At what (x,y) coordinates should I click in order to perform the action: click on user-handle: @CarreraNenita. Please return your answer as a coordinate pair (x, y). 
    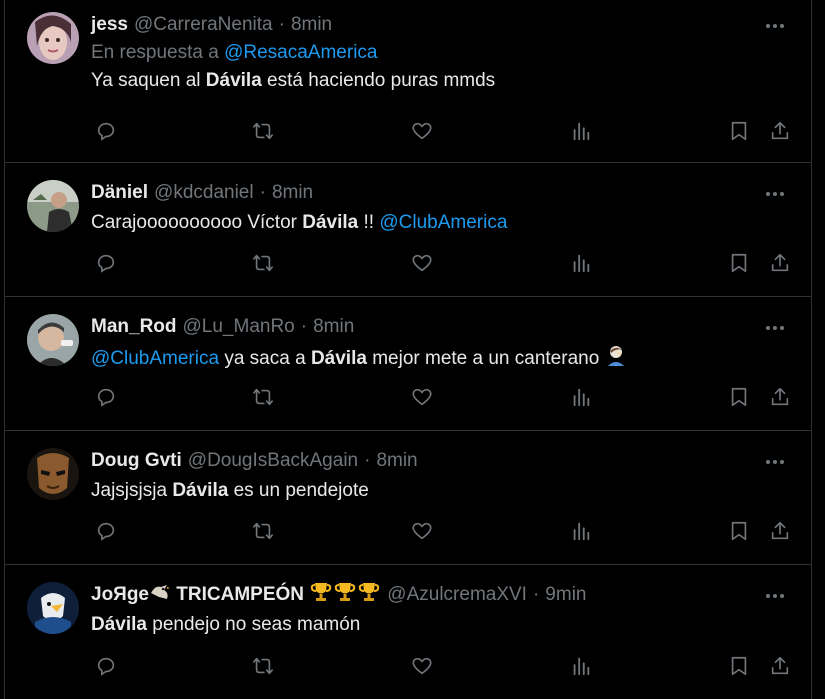
    Looking at the image, I should click on (203, 25).